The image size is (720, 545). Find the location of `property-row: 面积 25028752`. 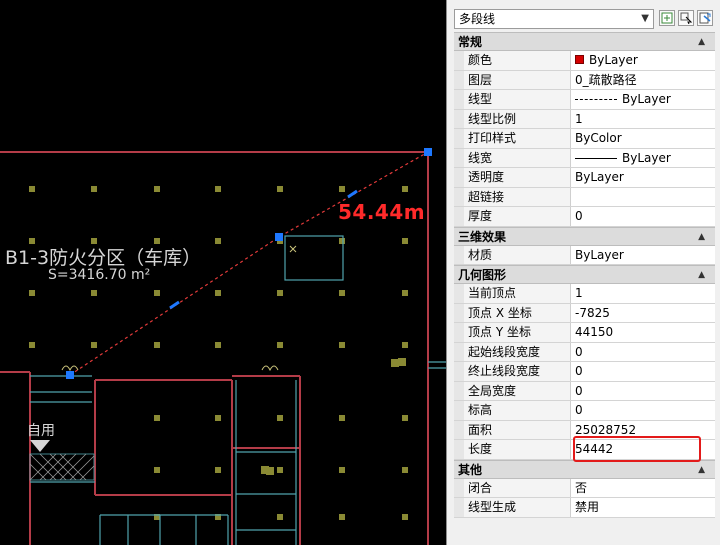

property-row: 面积 25028752 is located at coordinates (584, 430).